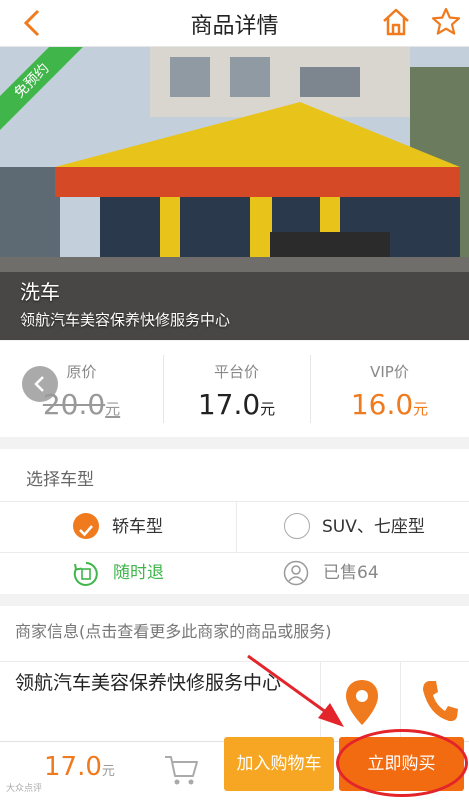  I want to click on bottom-bar: 17.0元 加入购物车 立即购买, so click(234, 765).